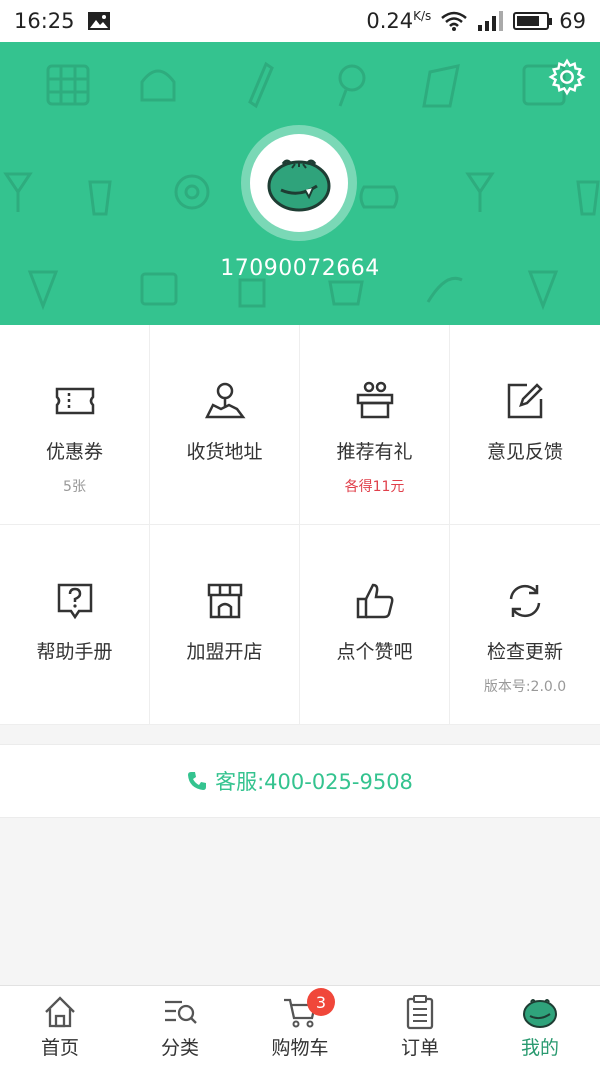 This screenshot has height=1067, width=600. What do you see at coordinates (225, 425) in the screenshot?
I see `grid-item-address: 收货地址` at bounding box center [225, 425].